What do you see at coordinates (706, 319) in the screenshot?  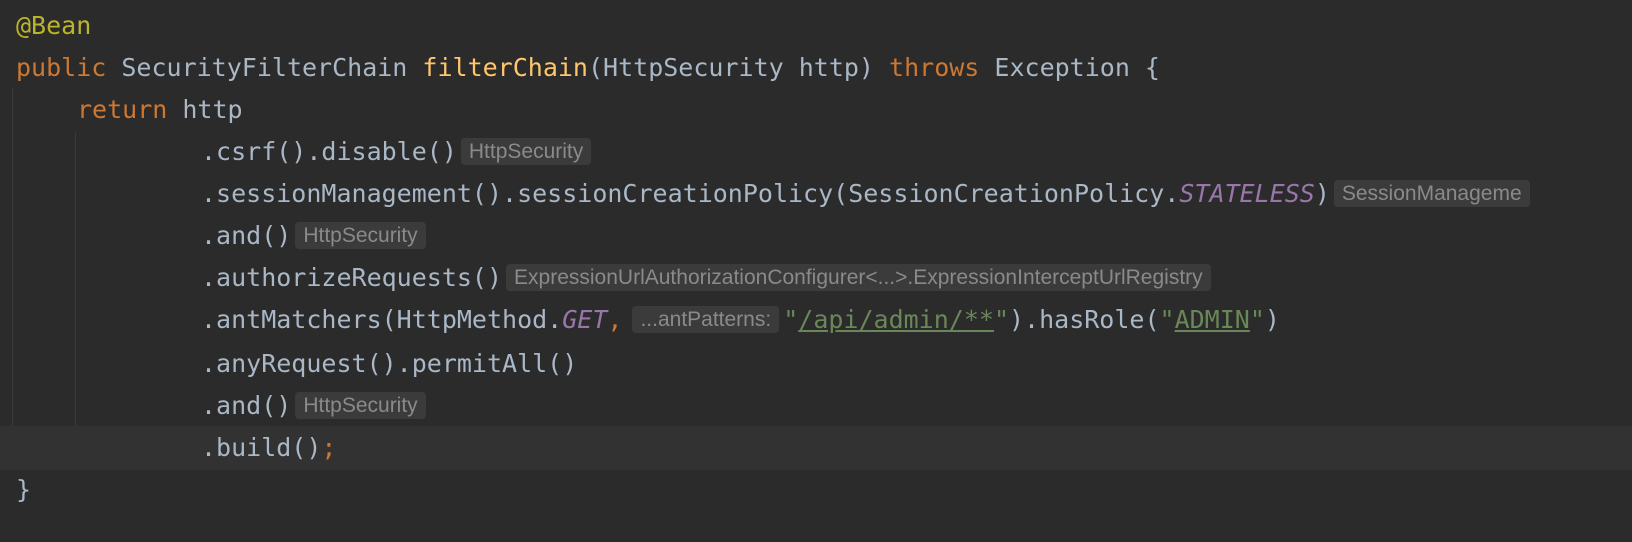 I see `parameter-hint: ...antPatterns:` at bounding box center [706, 319].